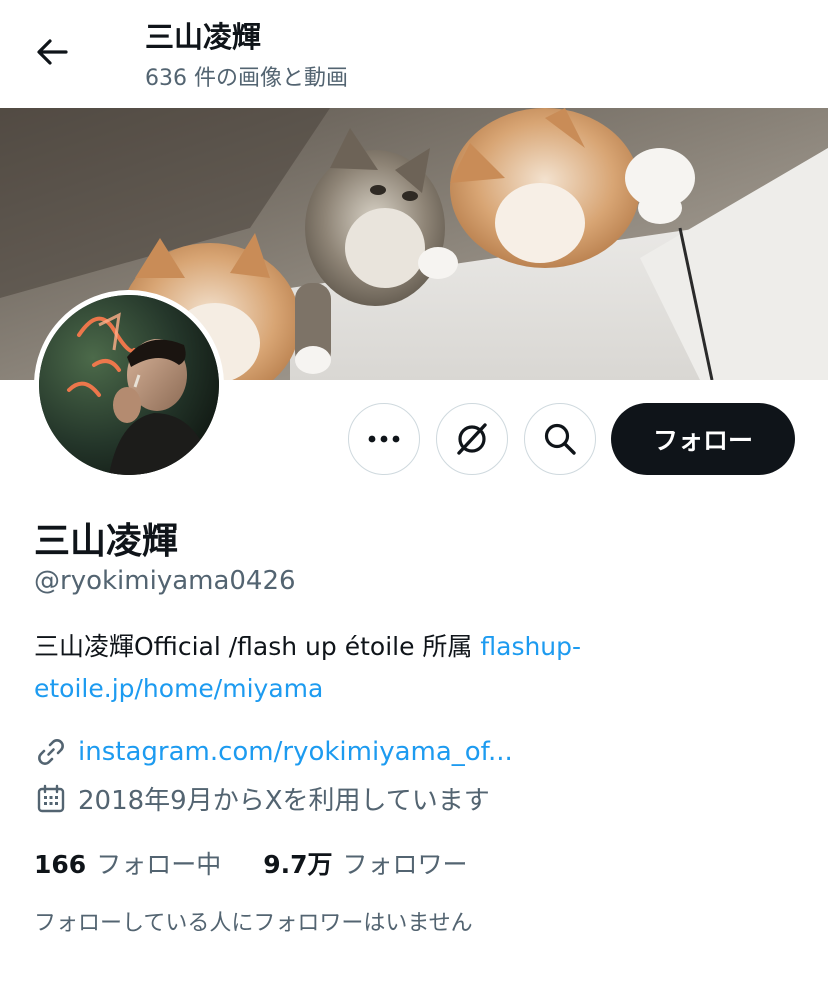  I want to click on back-button, so click(52, 52).